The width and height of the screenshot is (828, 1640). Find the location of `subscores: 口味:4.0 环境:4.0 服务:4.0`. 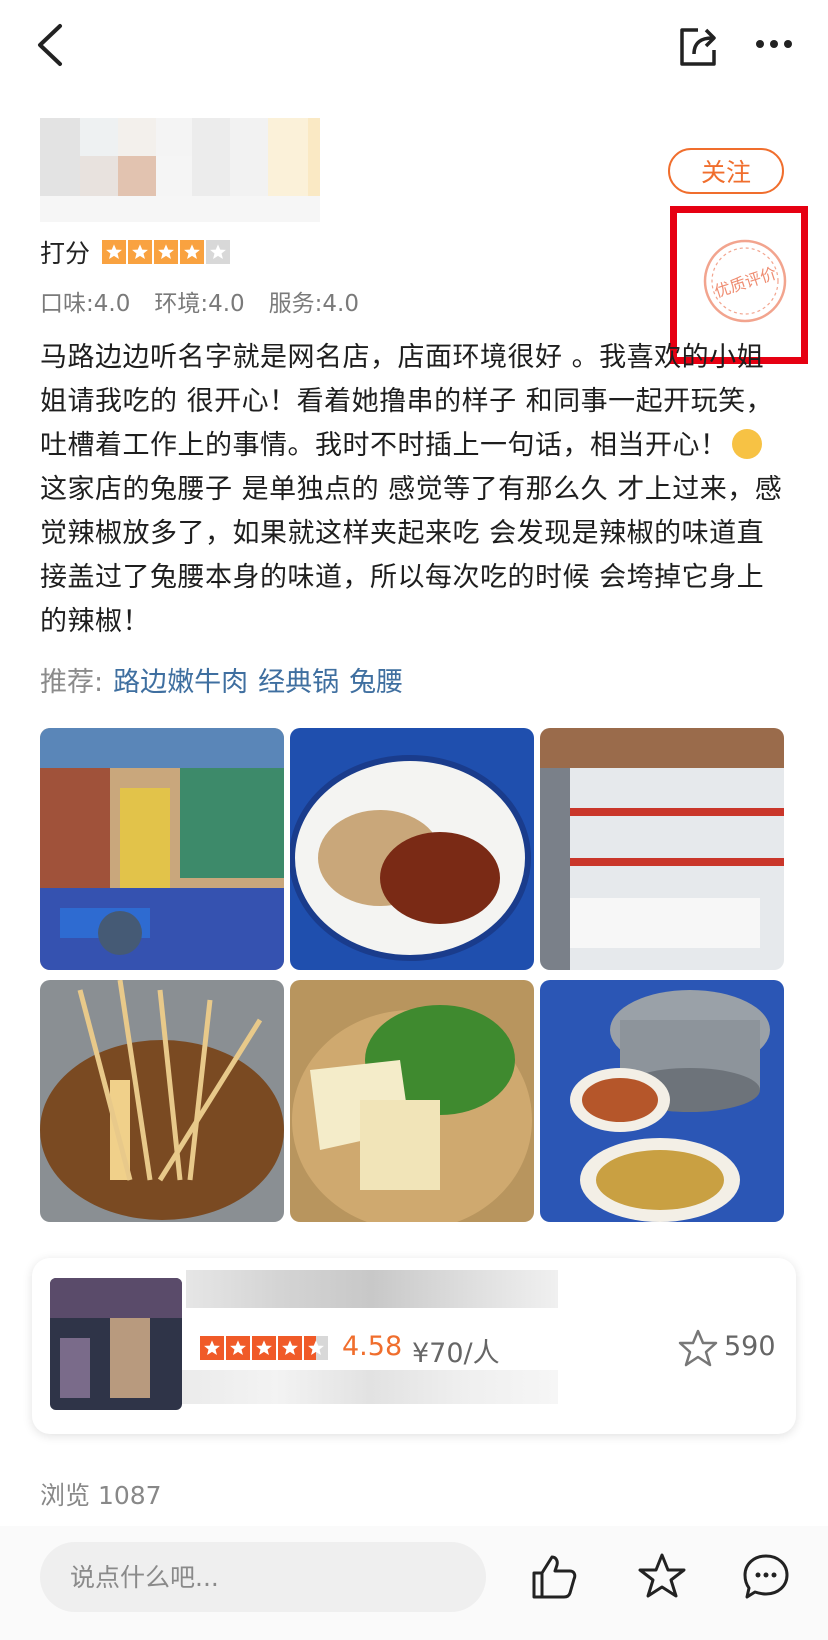

subscores: 口味:4.0 环境:4.0 服务:4.0 is located at coordinates (199, 301).